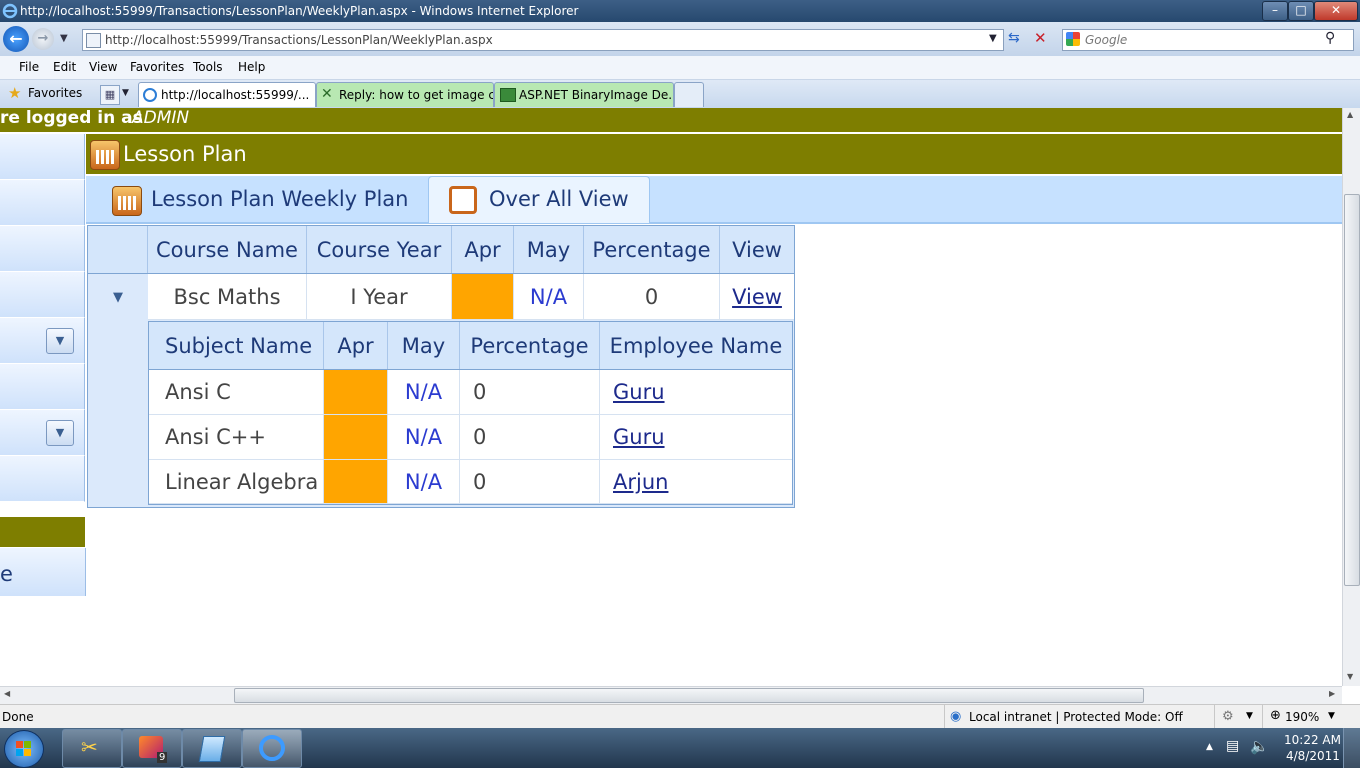 The height and width of the screenshot is (771, 1360). What do you see at coordinates (118, 250) in the screenshot?
I see `expand-header` at bounding box center [118, 250].